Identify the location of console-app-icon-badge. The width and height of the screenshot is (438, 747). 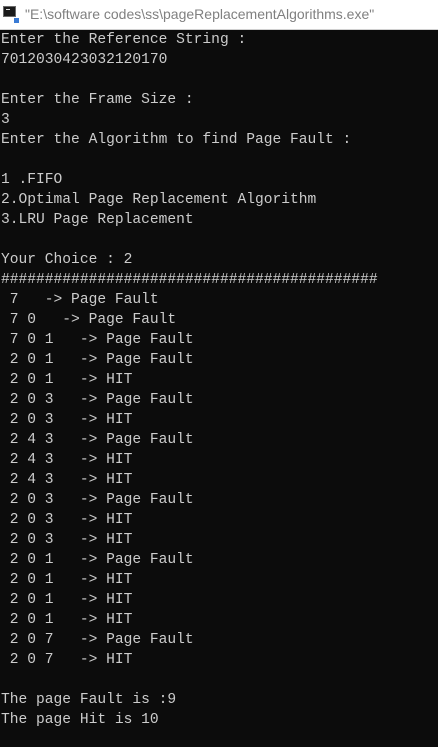
(16, 20).